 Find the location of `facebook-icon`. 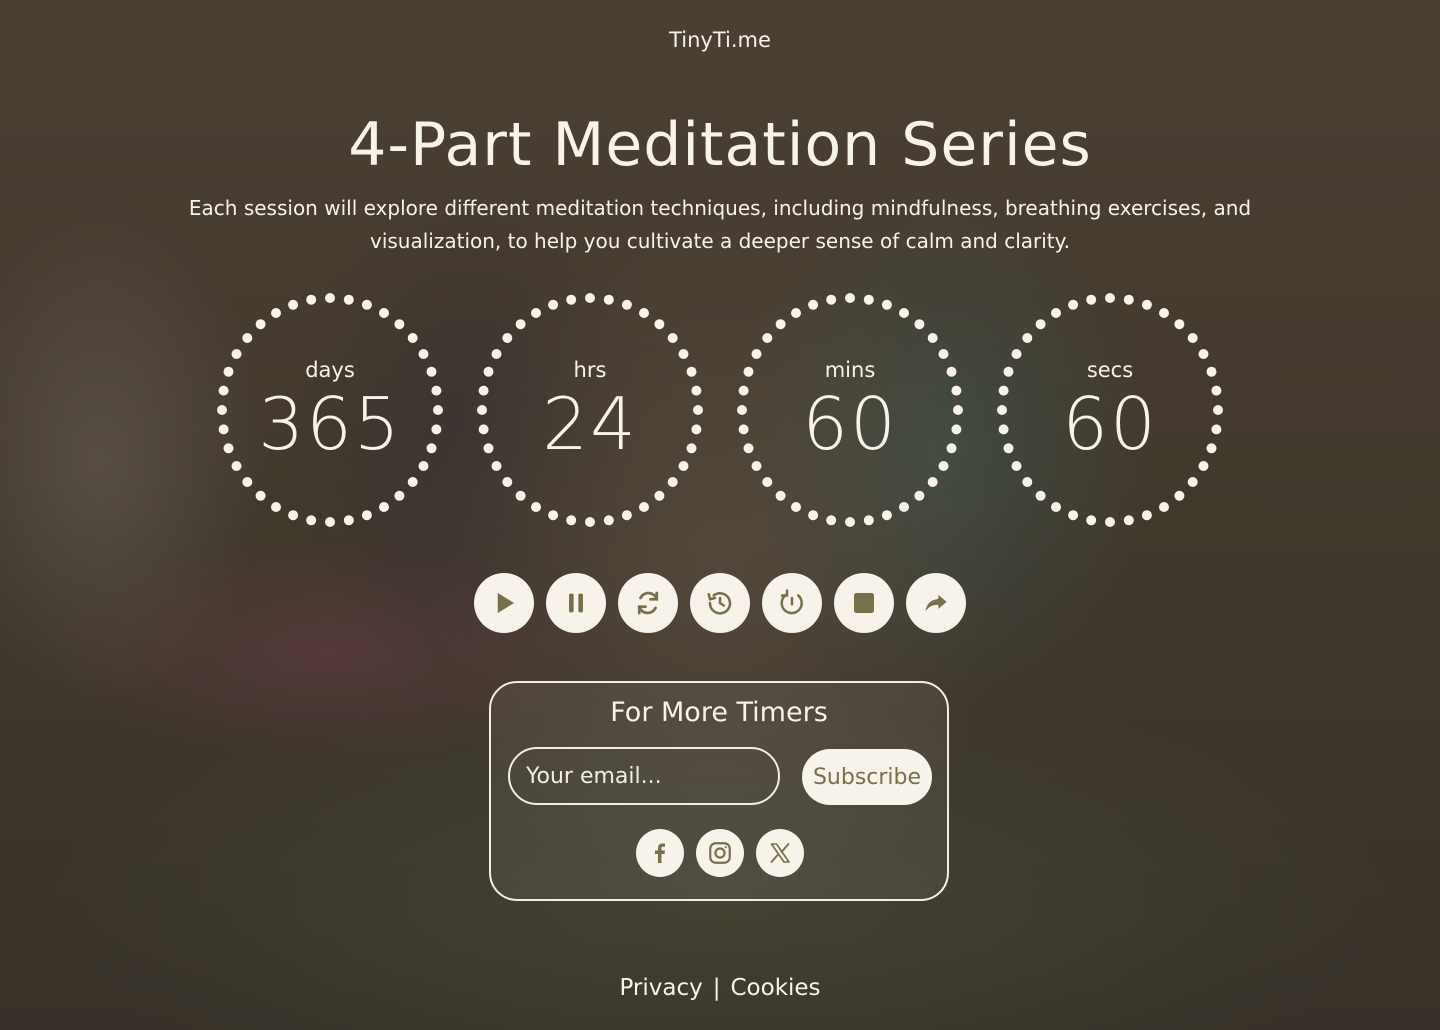

facebook-icon is located at coordinates (660, 853).